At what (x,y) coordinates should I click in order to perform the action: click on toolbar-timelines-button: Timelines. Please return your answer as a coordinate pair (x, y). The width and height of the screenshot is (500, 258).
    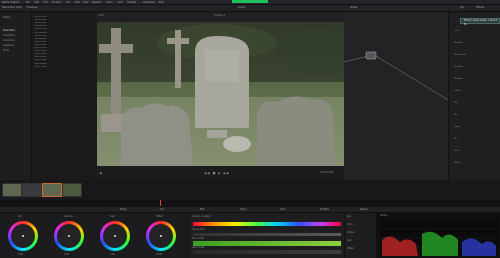
    Looking at the image, I should click on (31, 8).